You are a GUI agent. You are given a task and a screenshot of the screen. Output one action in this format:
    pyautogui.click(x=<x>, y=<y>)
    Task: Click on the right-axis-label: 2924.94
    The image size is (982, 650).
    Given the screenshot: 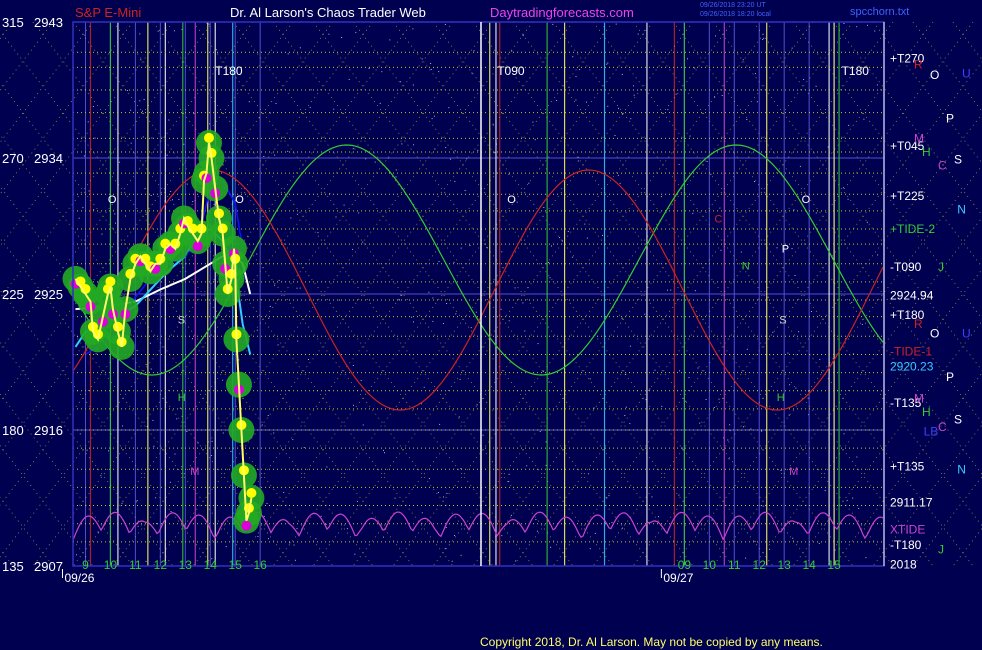 What is the action you would take?
    pyautogui.click(x=912, y=296)
    